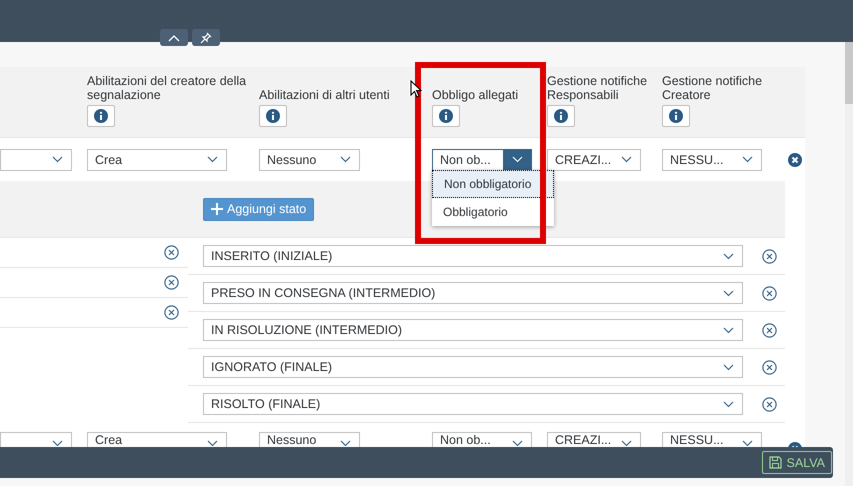 The height and width of the screenshot is (486, 853). What do you see at coordinates (597, 88) in the screenshot?
I see `column-header: Gestione notifiche Responsabili` at bounding box center [597, 88].